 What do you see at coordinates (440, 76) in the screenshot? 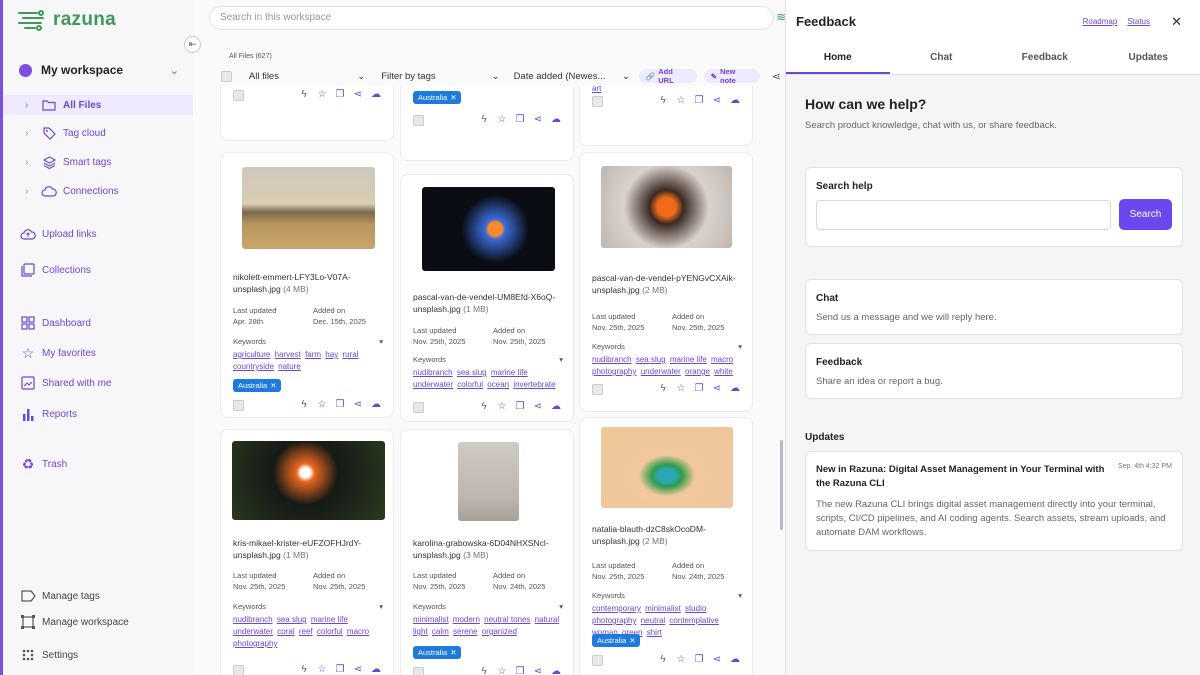
I see `tag-filter-select: Filter by tags ⌄` at bounding box center [440, 76].